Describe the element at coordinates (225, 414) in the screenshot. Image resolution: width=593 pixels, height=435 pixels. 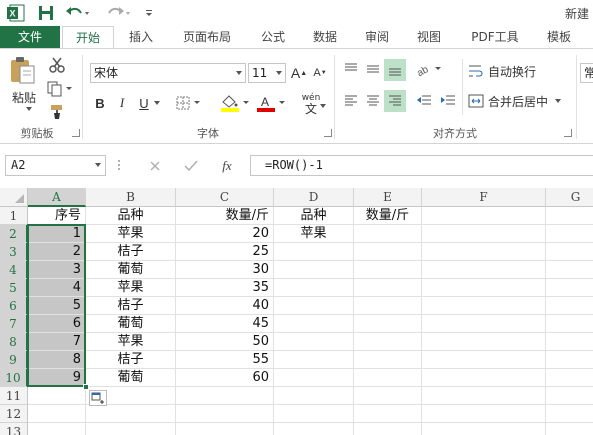
I see `cell-c12` at that location.